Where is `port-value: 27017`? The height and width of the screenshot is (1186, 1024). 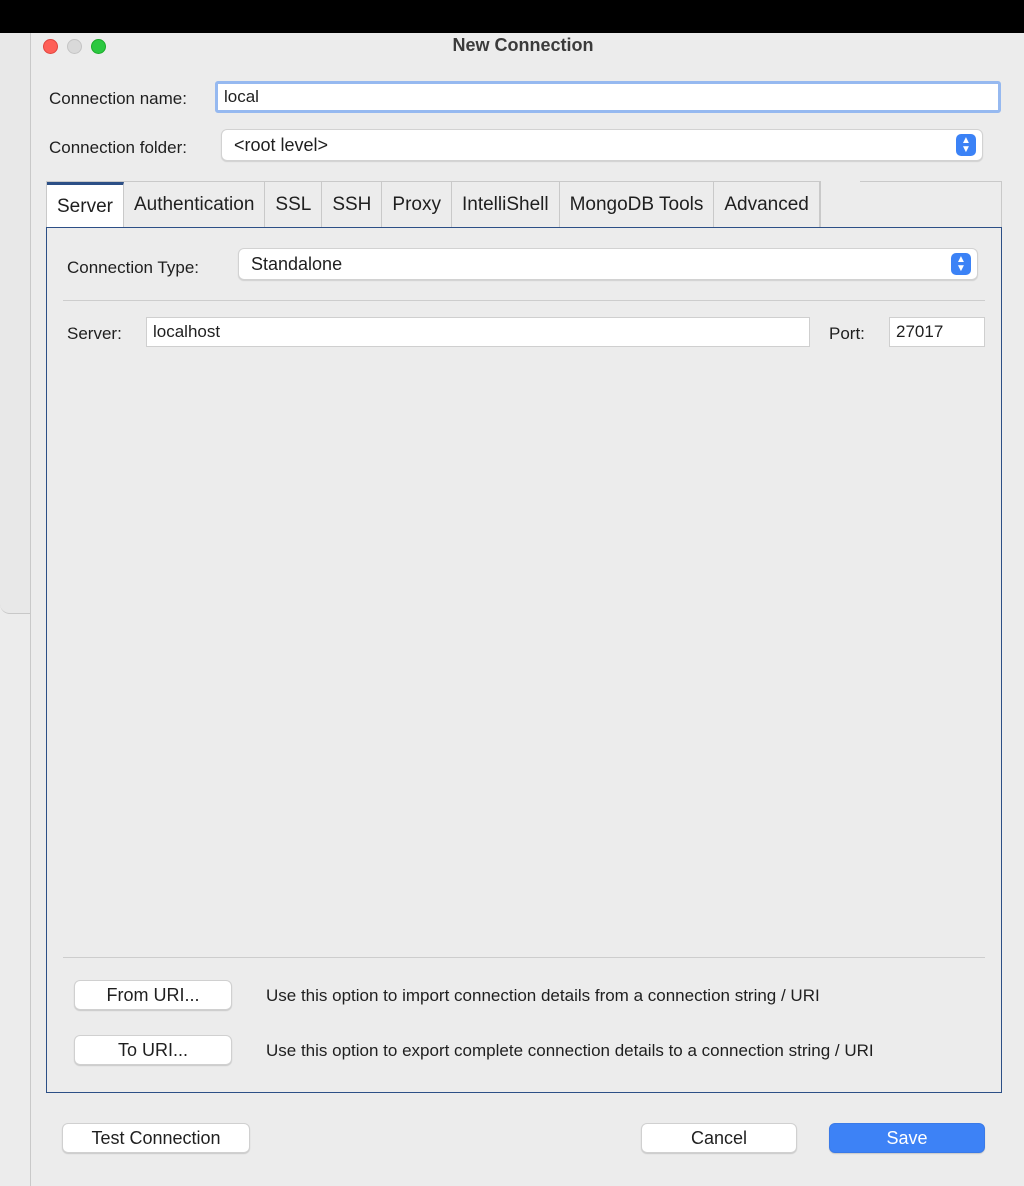 port-value: 27017 is located at coordinates (920, 331).